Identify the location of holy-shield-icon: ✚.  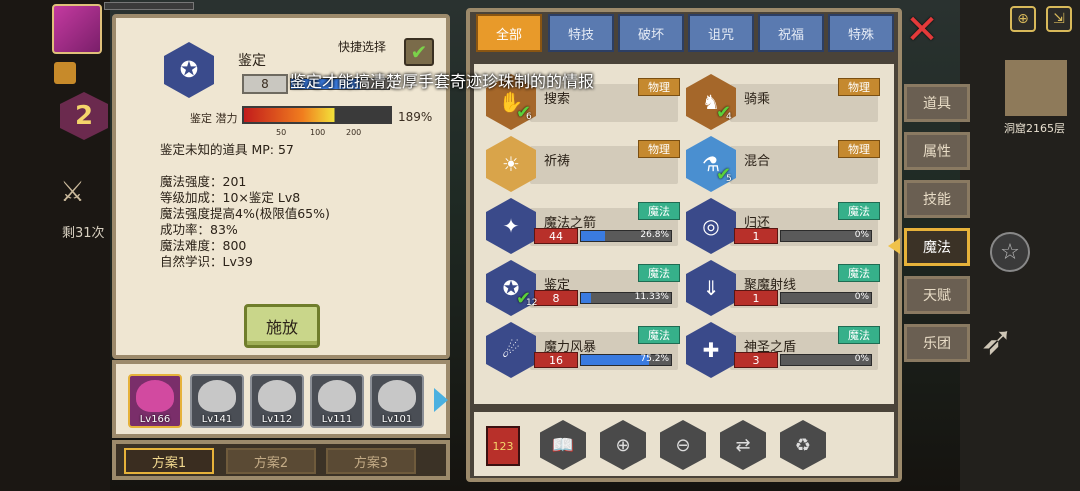
(711, 350).